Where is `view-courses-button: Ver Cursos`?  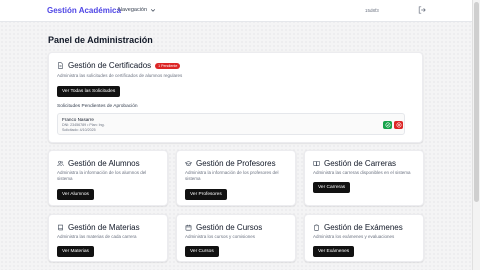
view-courses-button: Ver Cursos is located at coordinates (202, 251).